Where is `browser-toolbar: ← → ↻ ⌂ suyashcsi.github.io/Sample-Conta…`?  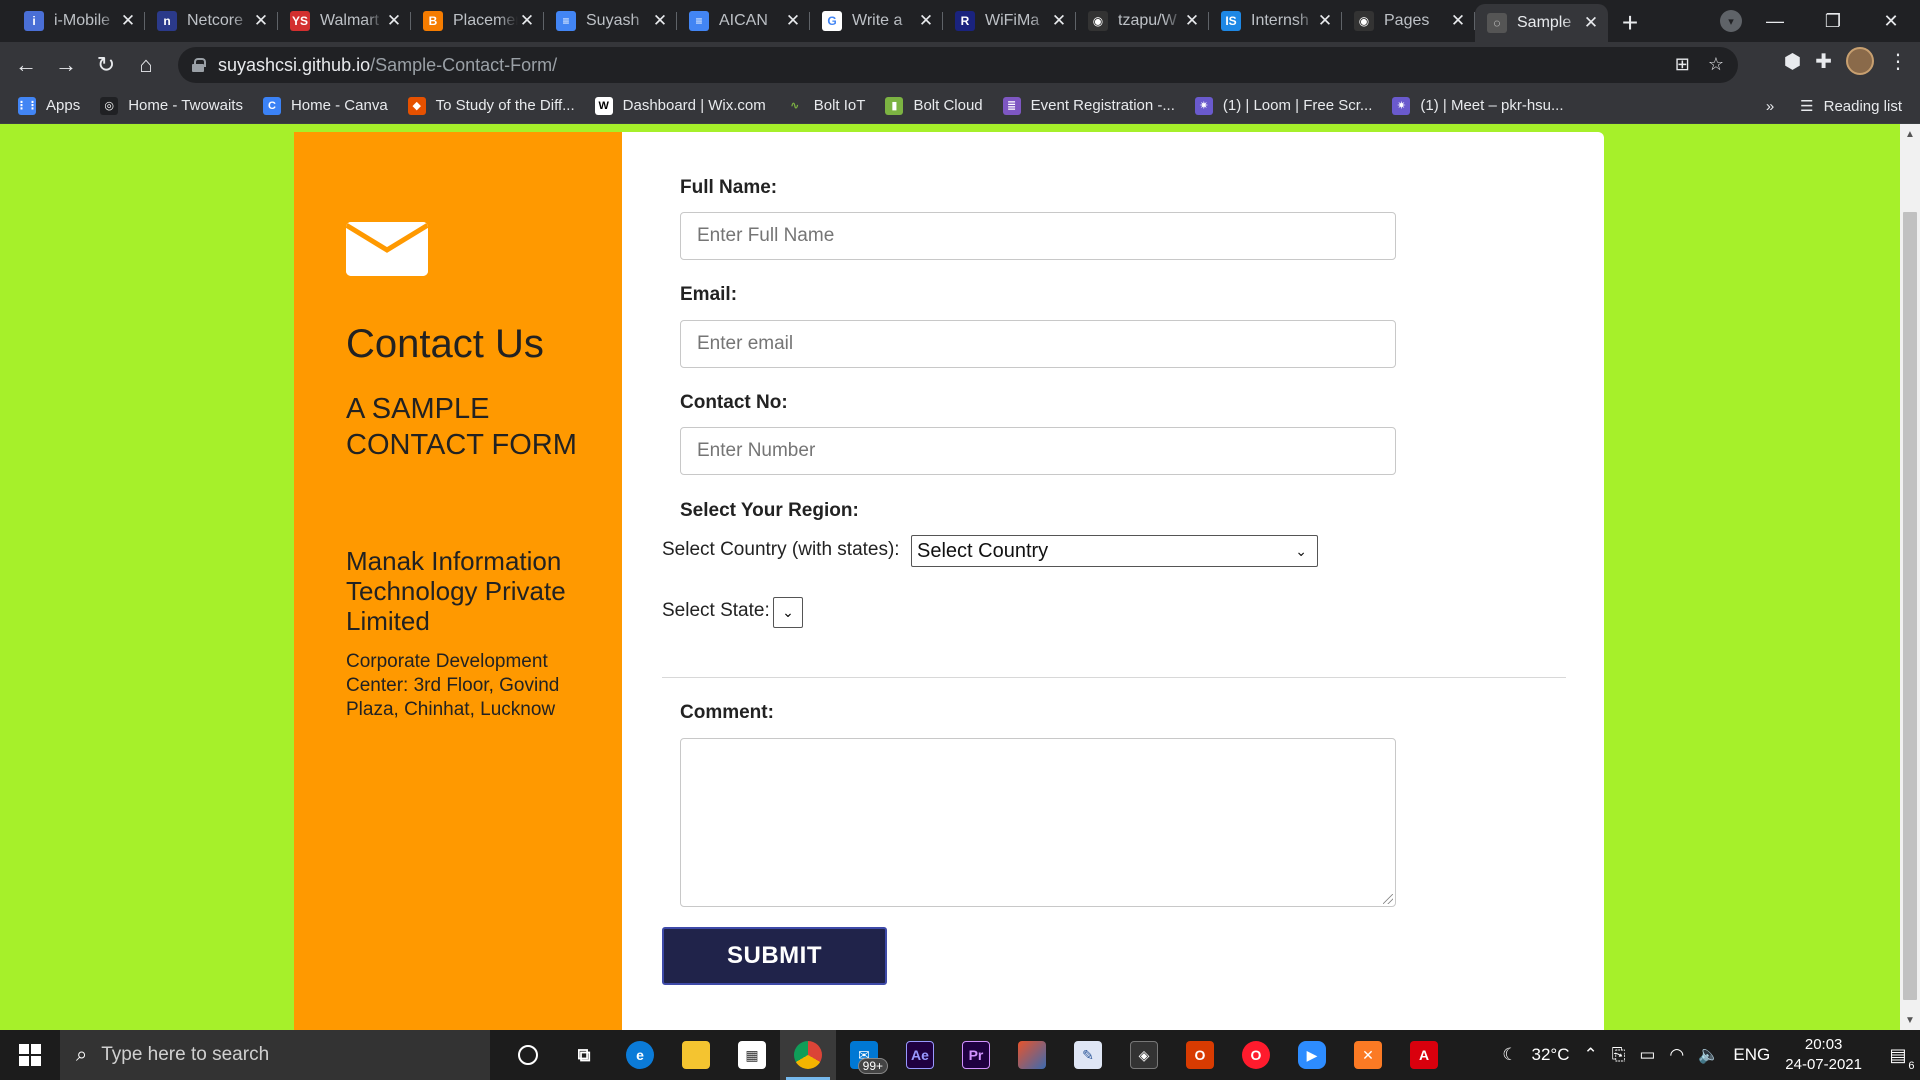 browser-toolbar: ← → ↻ ⌂ suyashcsi.github.io/Sample-Conta… is located at coordinates (960, 65).